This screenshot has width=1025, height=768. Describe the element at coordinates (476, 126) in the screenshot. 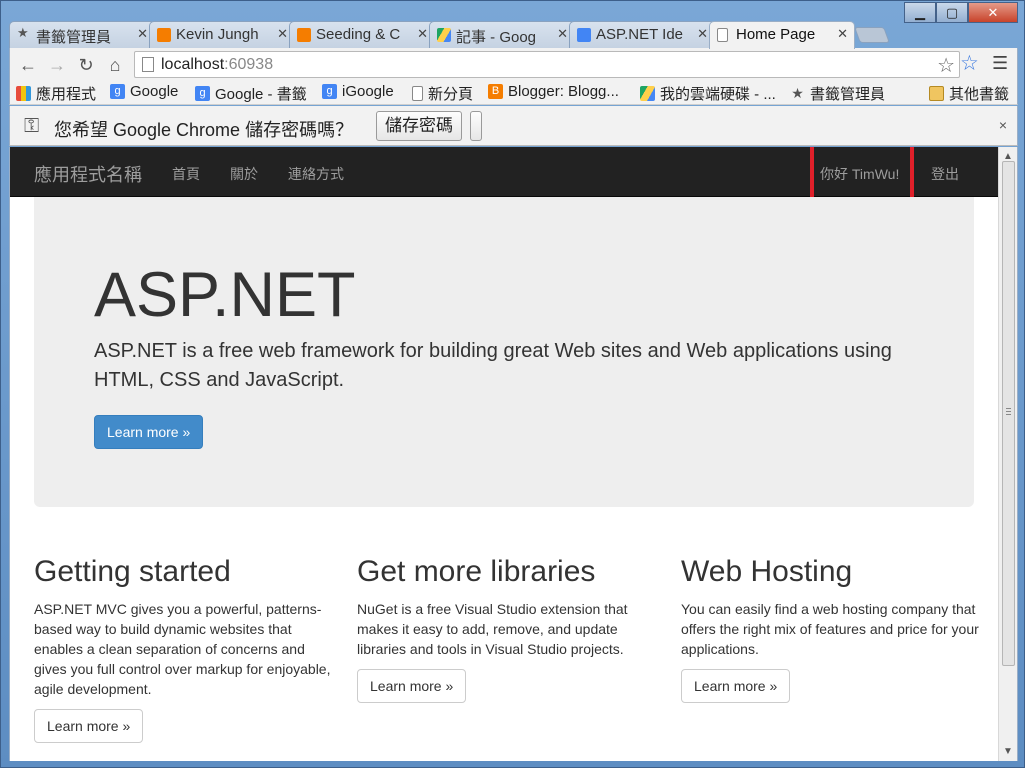

I see `infobar-options-button` at that location.